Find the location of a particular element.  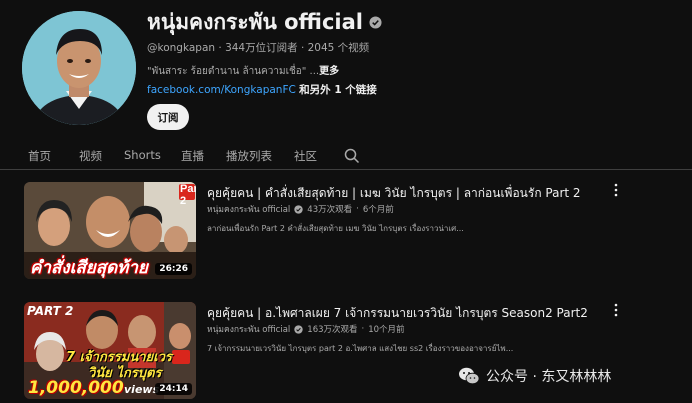

channel-handle: @kongkapan is located at coordinates (181, 48).